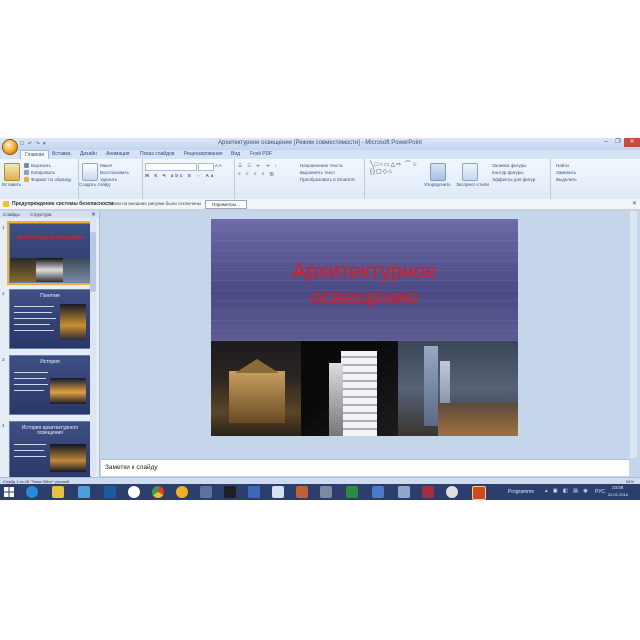  Describe the element at coordinates (327, 179) in the screenshot. I see `smartart-button: Преобразовать в SmartArt` at that location.